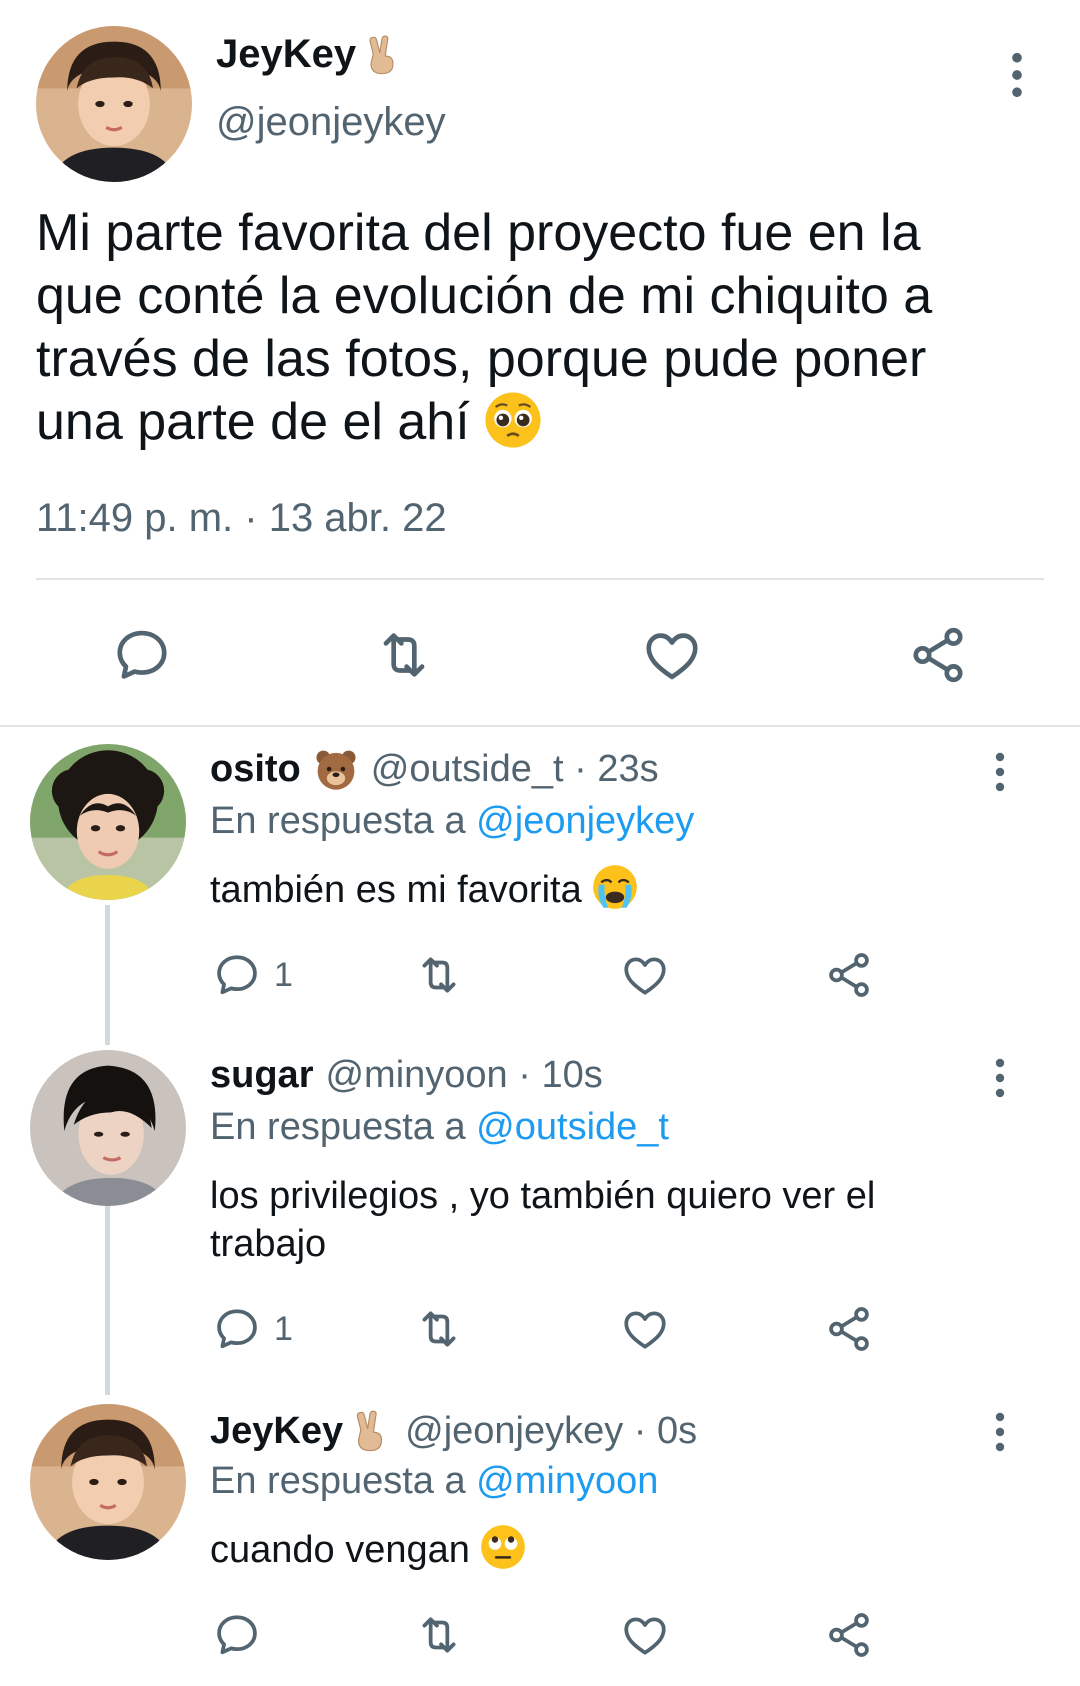  I want to click on reply-header: sugar @minyoon · 10s, so click(406, 1075).